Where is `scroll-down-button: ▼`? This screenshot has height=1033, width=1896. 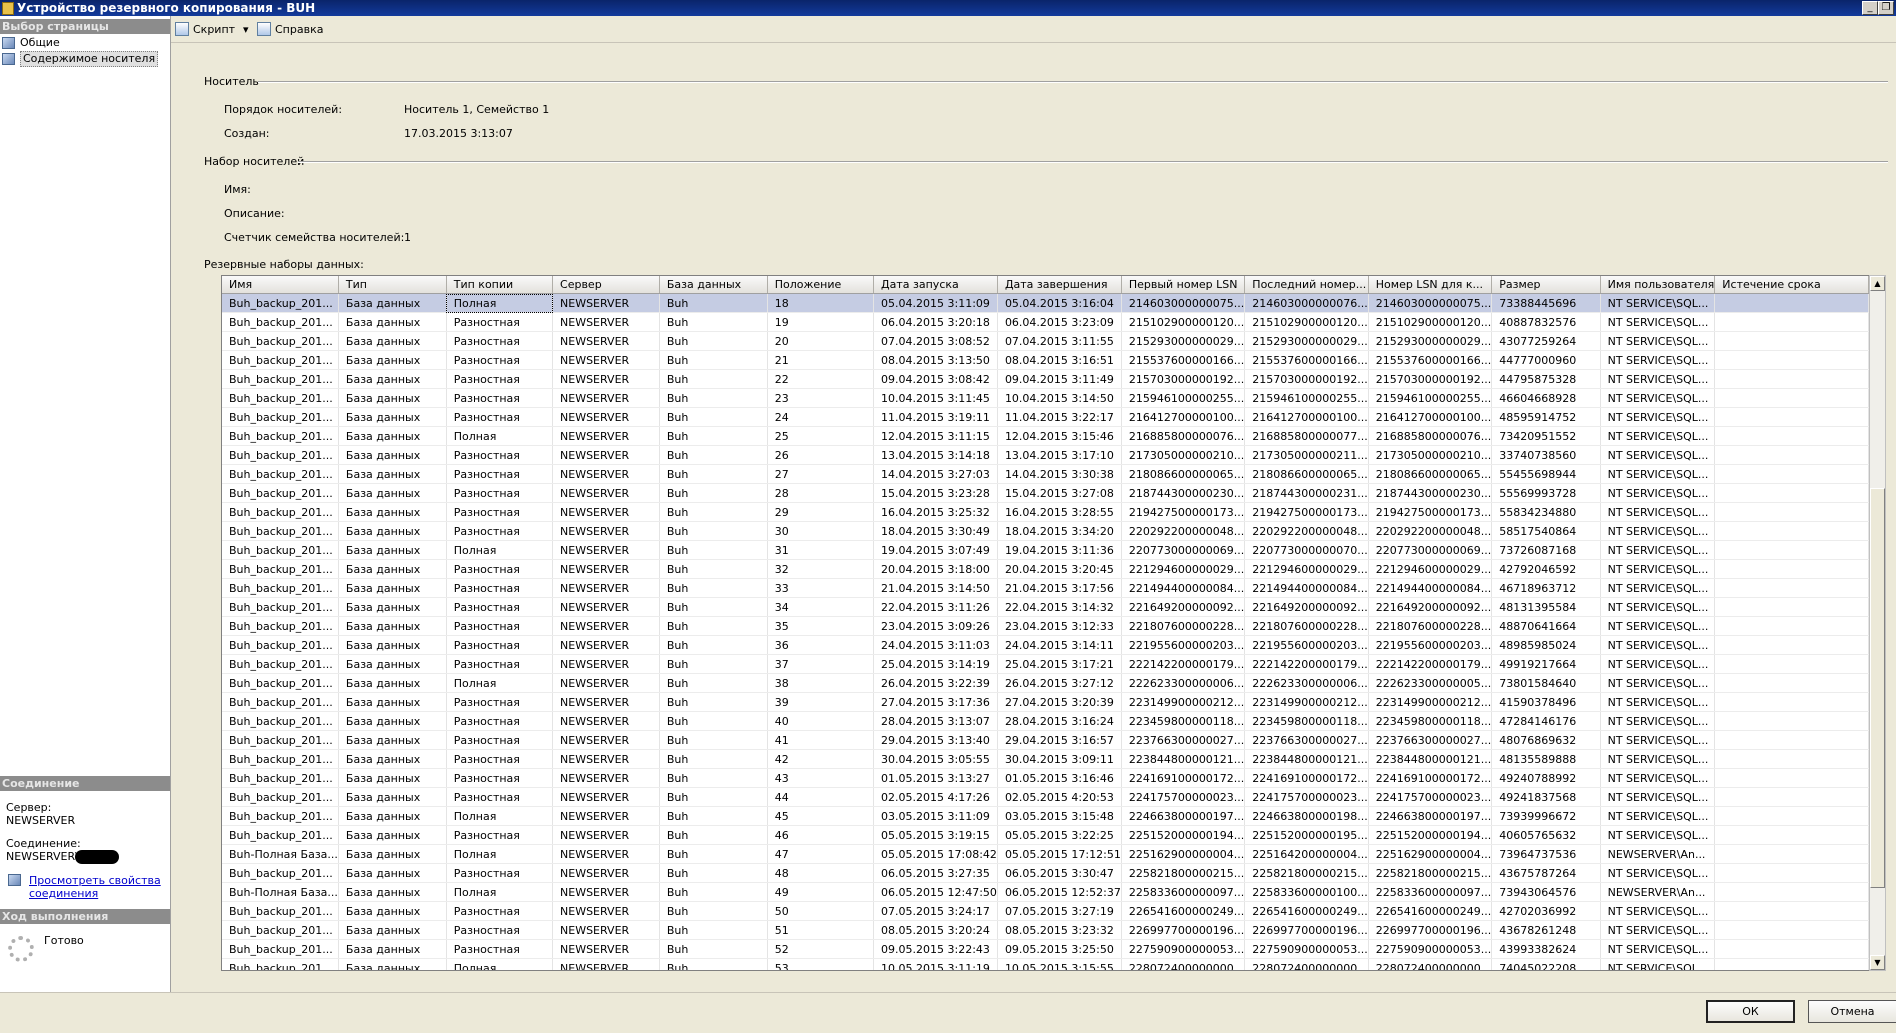 scroll-down-button: ▼ is located at coordinates (1877, 962).